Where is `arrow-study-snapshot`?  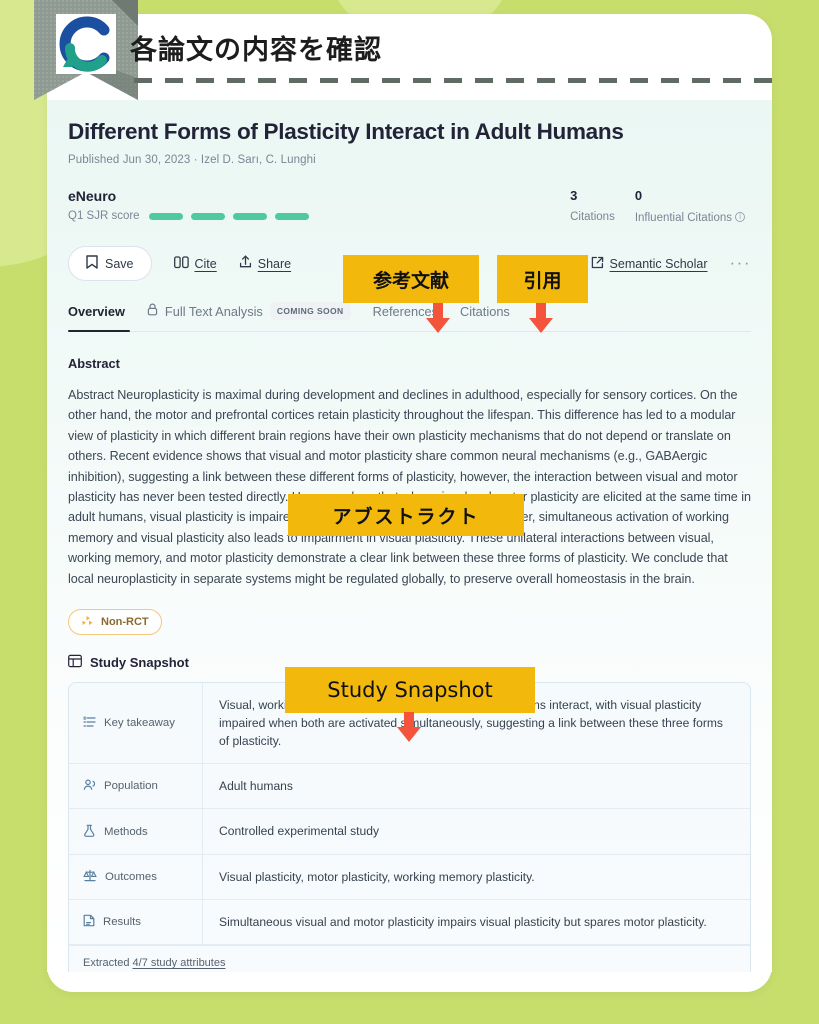 arrow-study-snapshot is located at coordinates (409, 727).